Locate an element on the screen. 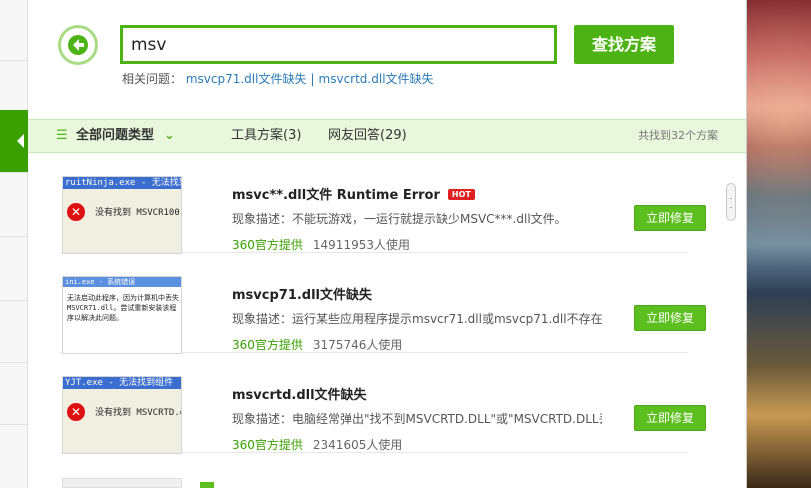  filter-all-label: 全部问题类型 is located at coordinates (115, 135).